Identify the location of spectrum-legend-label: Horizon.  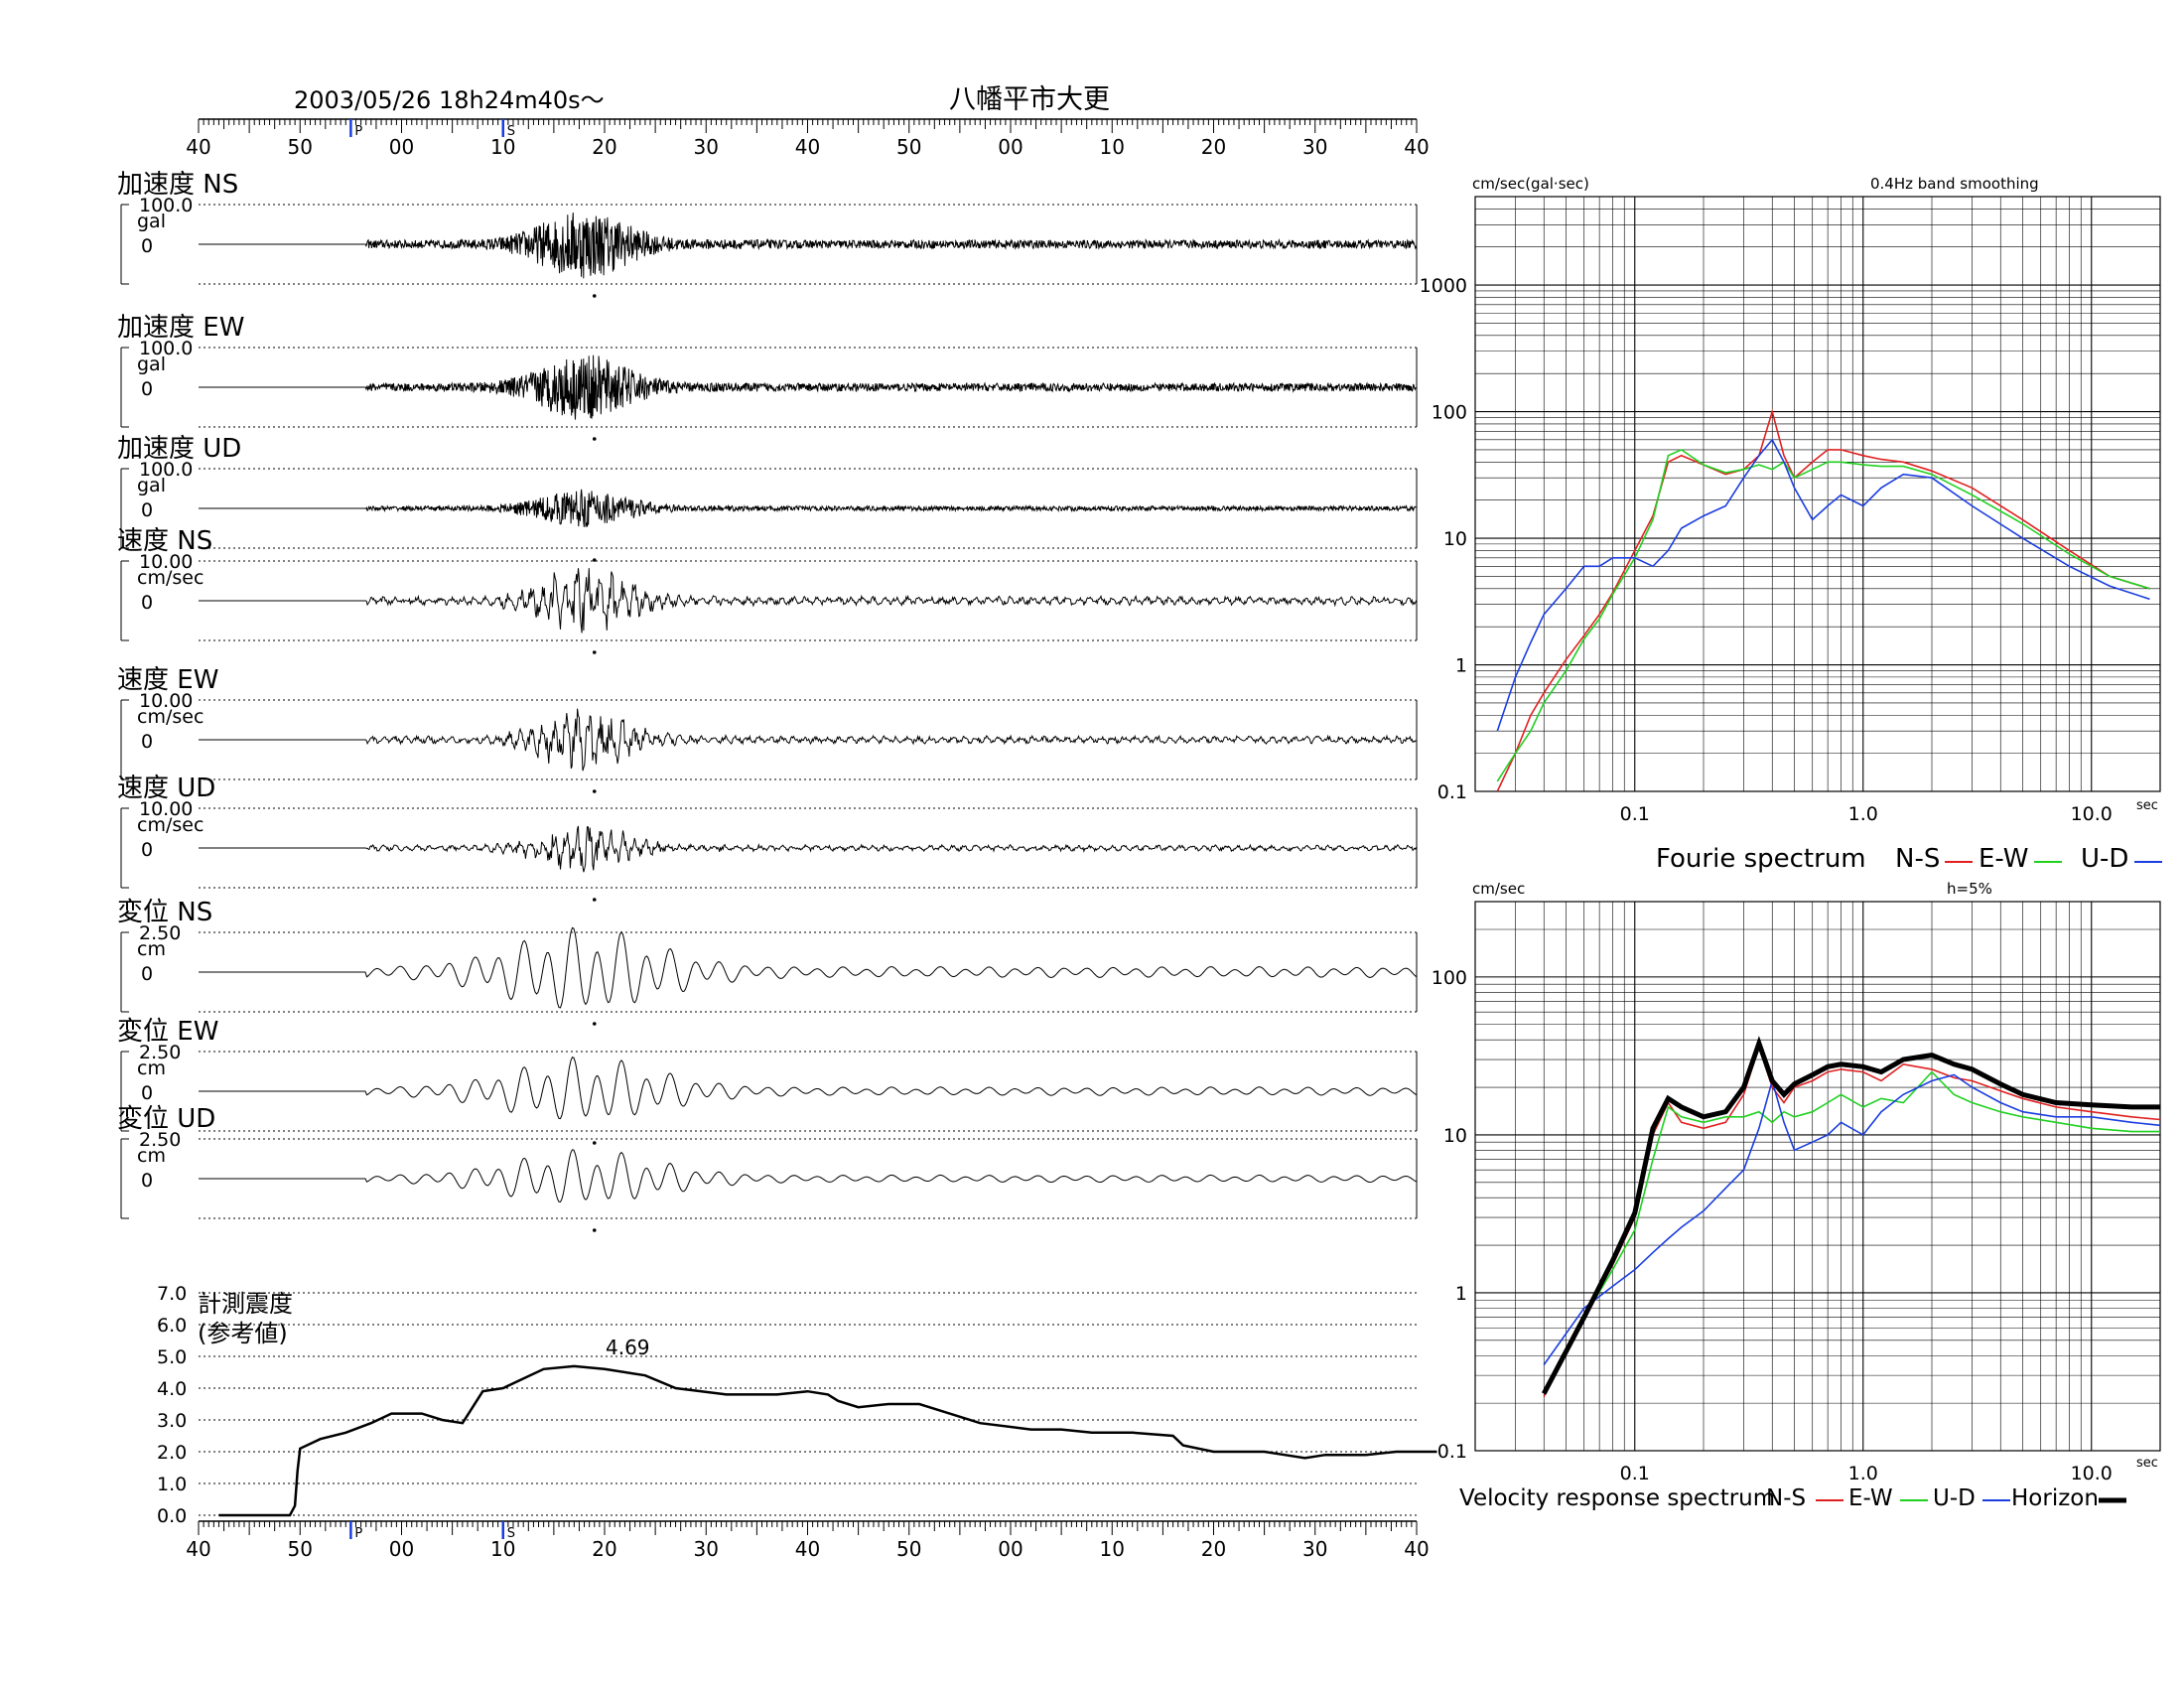
(2055, 1498).